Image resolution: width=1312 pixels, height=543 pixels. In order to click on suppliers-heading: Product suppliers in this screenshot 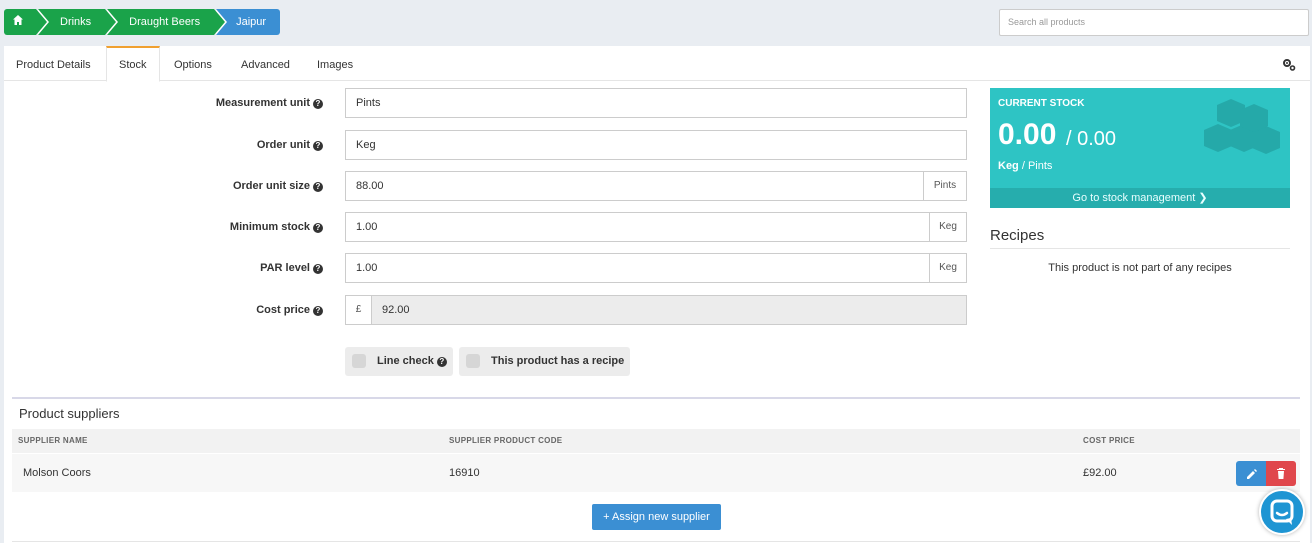, I will do `click(69, 413)`.